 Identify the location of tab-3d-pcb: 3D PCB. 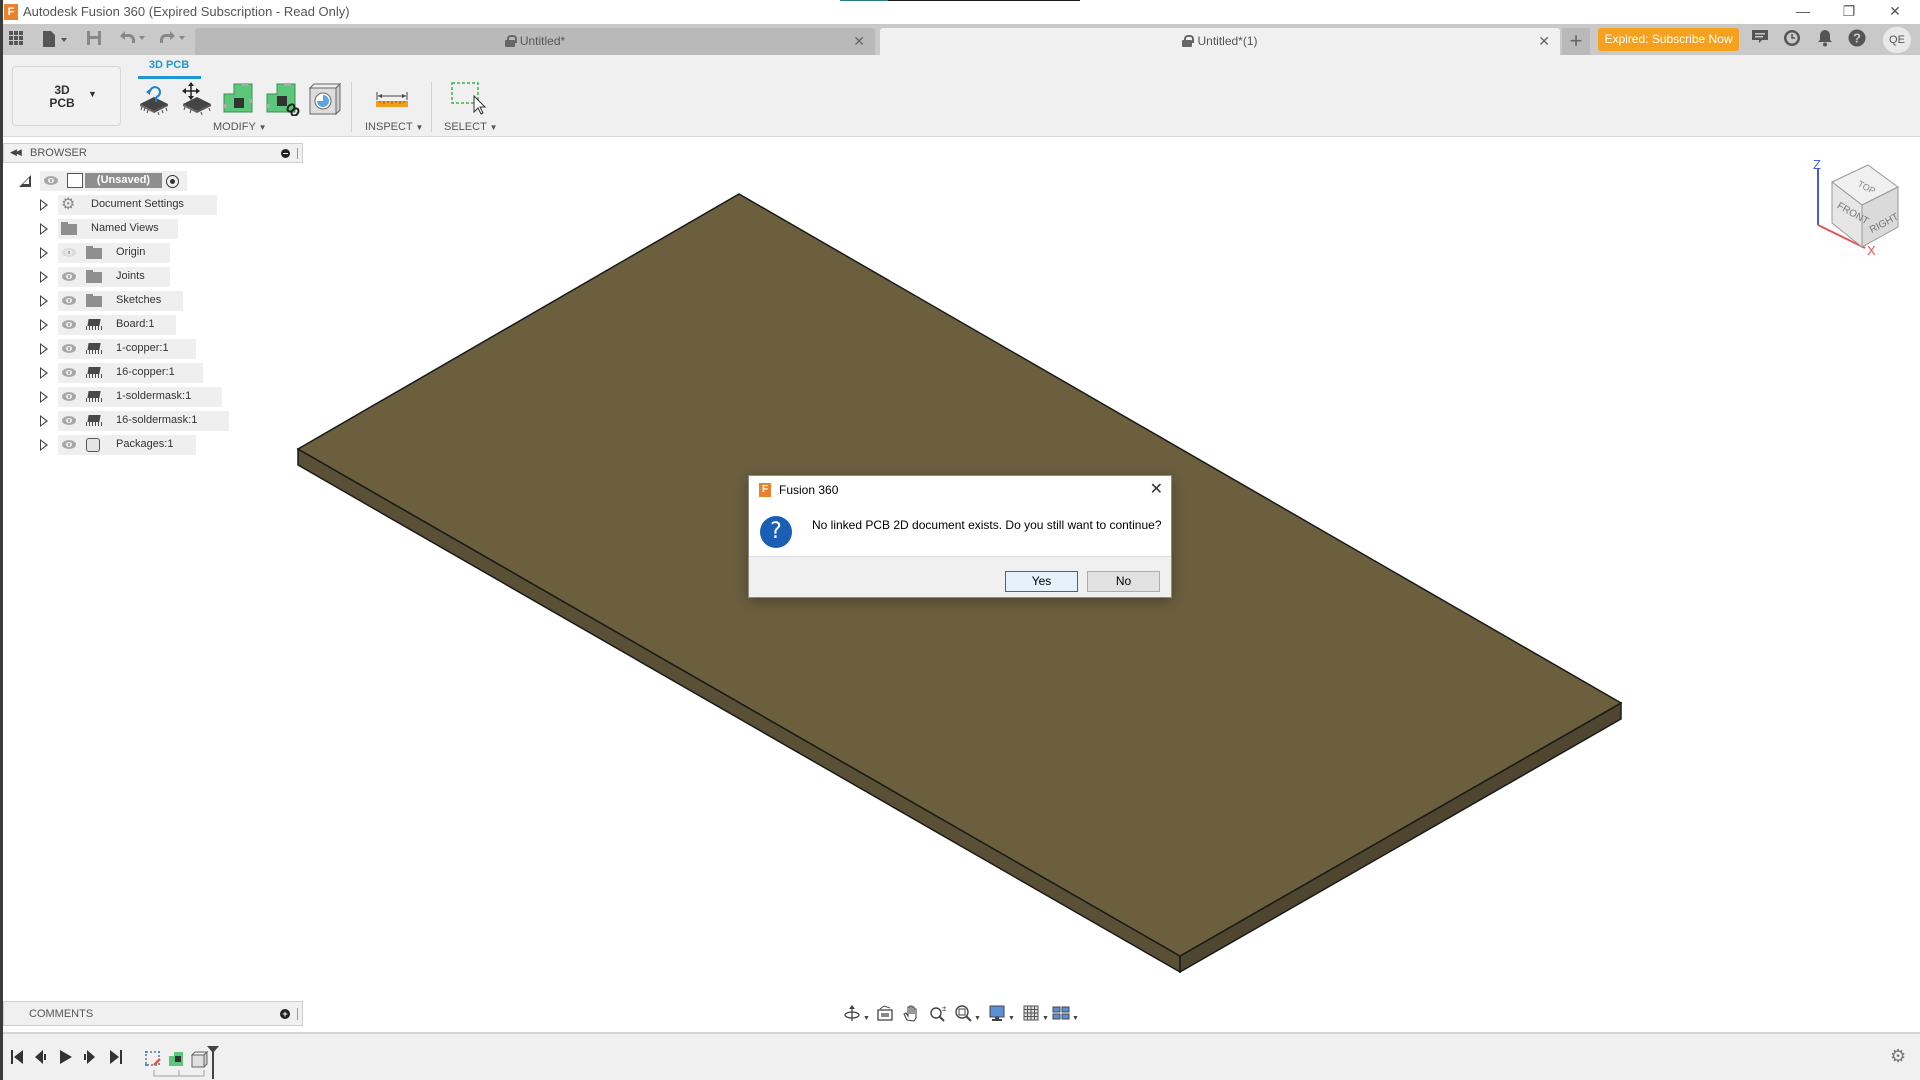
(169, 65).